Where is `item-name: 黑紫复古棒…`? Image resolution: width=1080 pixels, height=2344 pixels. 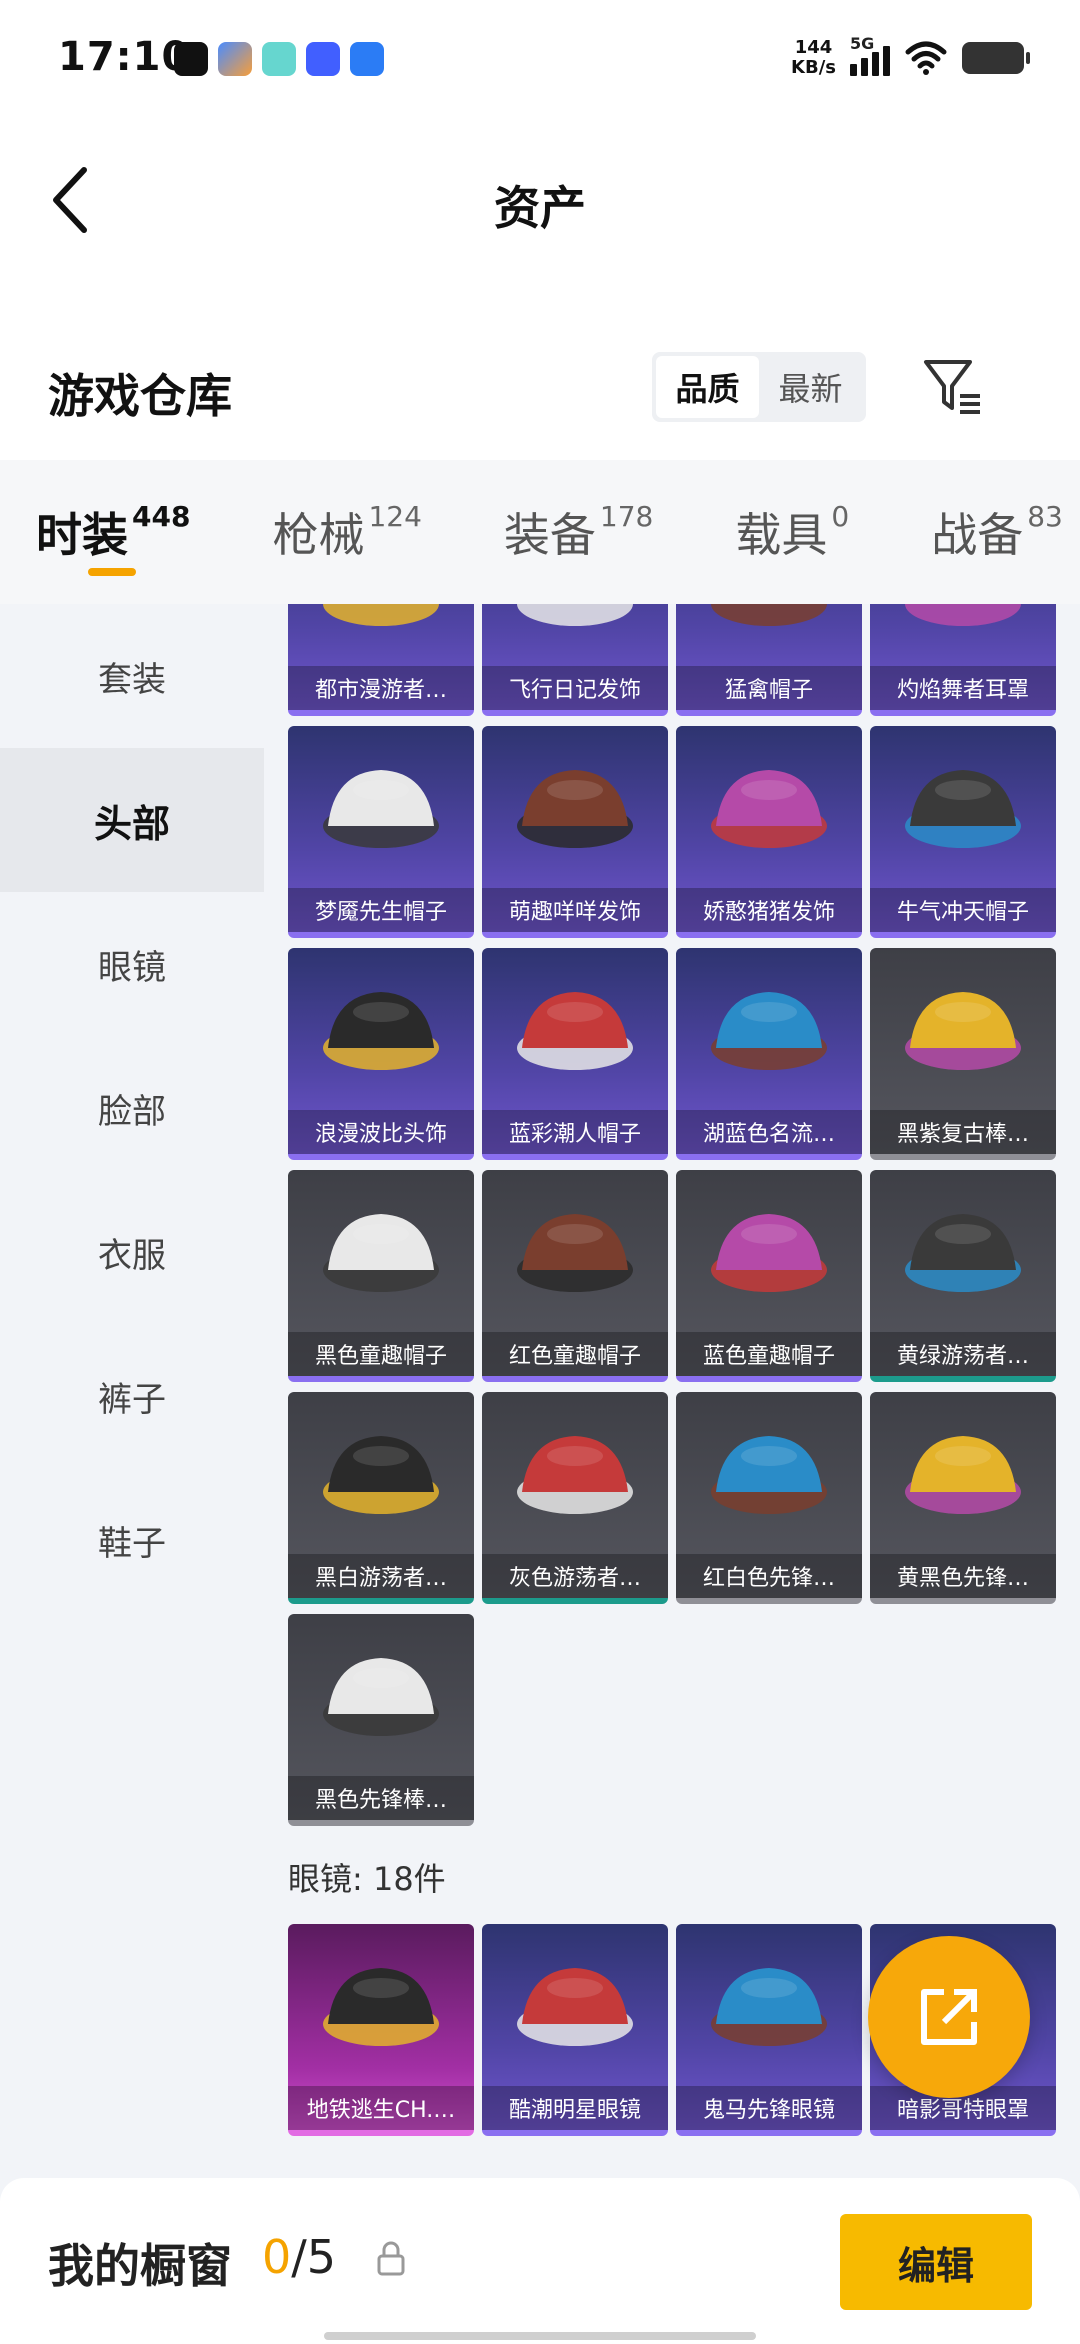 item-name: 黑紫复古棒… is located at coordinates (963, 1132).